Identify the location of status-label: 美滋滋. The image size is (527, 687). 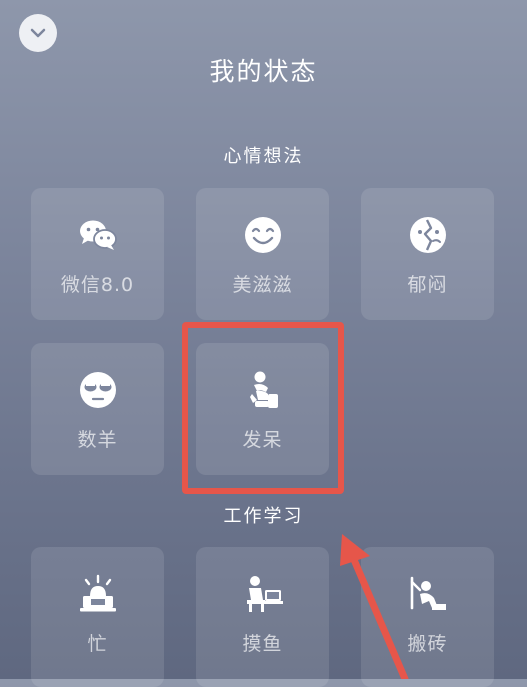
(262, 285).